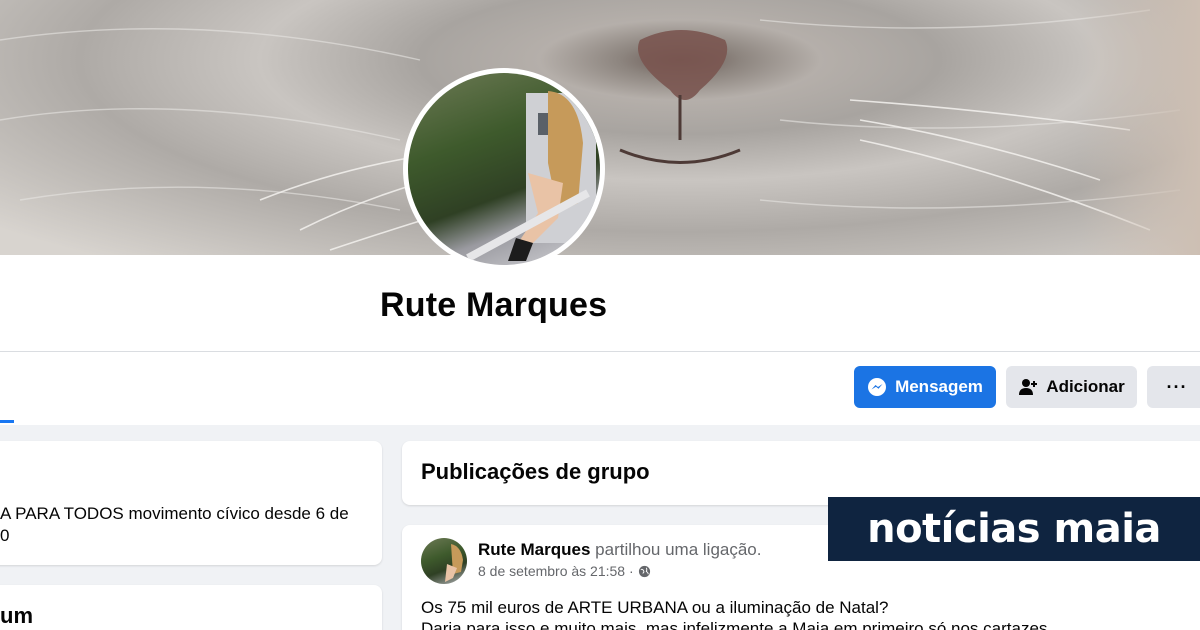  What do you see at coordinates (1177, 386) in the screenshot?
I see `more-icon: ···` at bounding box center [1177, 386].